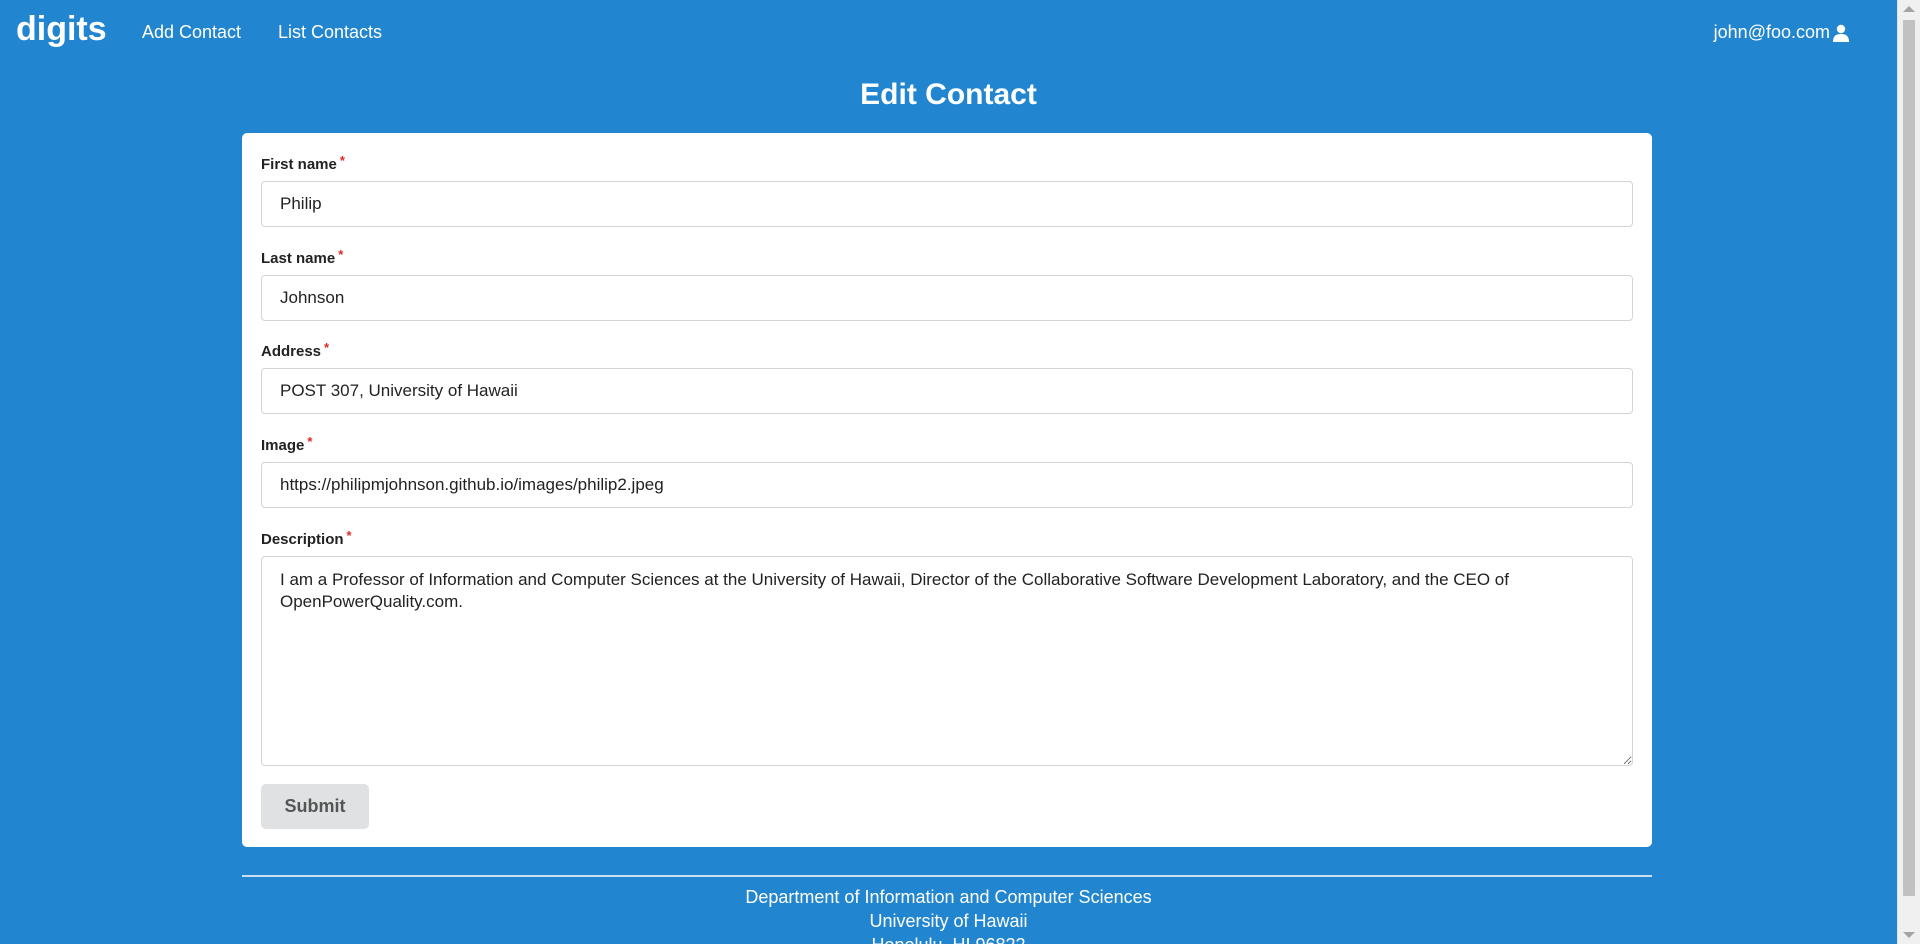 This screenshot has width=1920, height=944. Describe the element at coordinates (299, 164) in the screenshot. I see `first-name-label-text: First name` at that location.